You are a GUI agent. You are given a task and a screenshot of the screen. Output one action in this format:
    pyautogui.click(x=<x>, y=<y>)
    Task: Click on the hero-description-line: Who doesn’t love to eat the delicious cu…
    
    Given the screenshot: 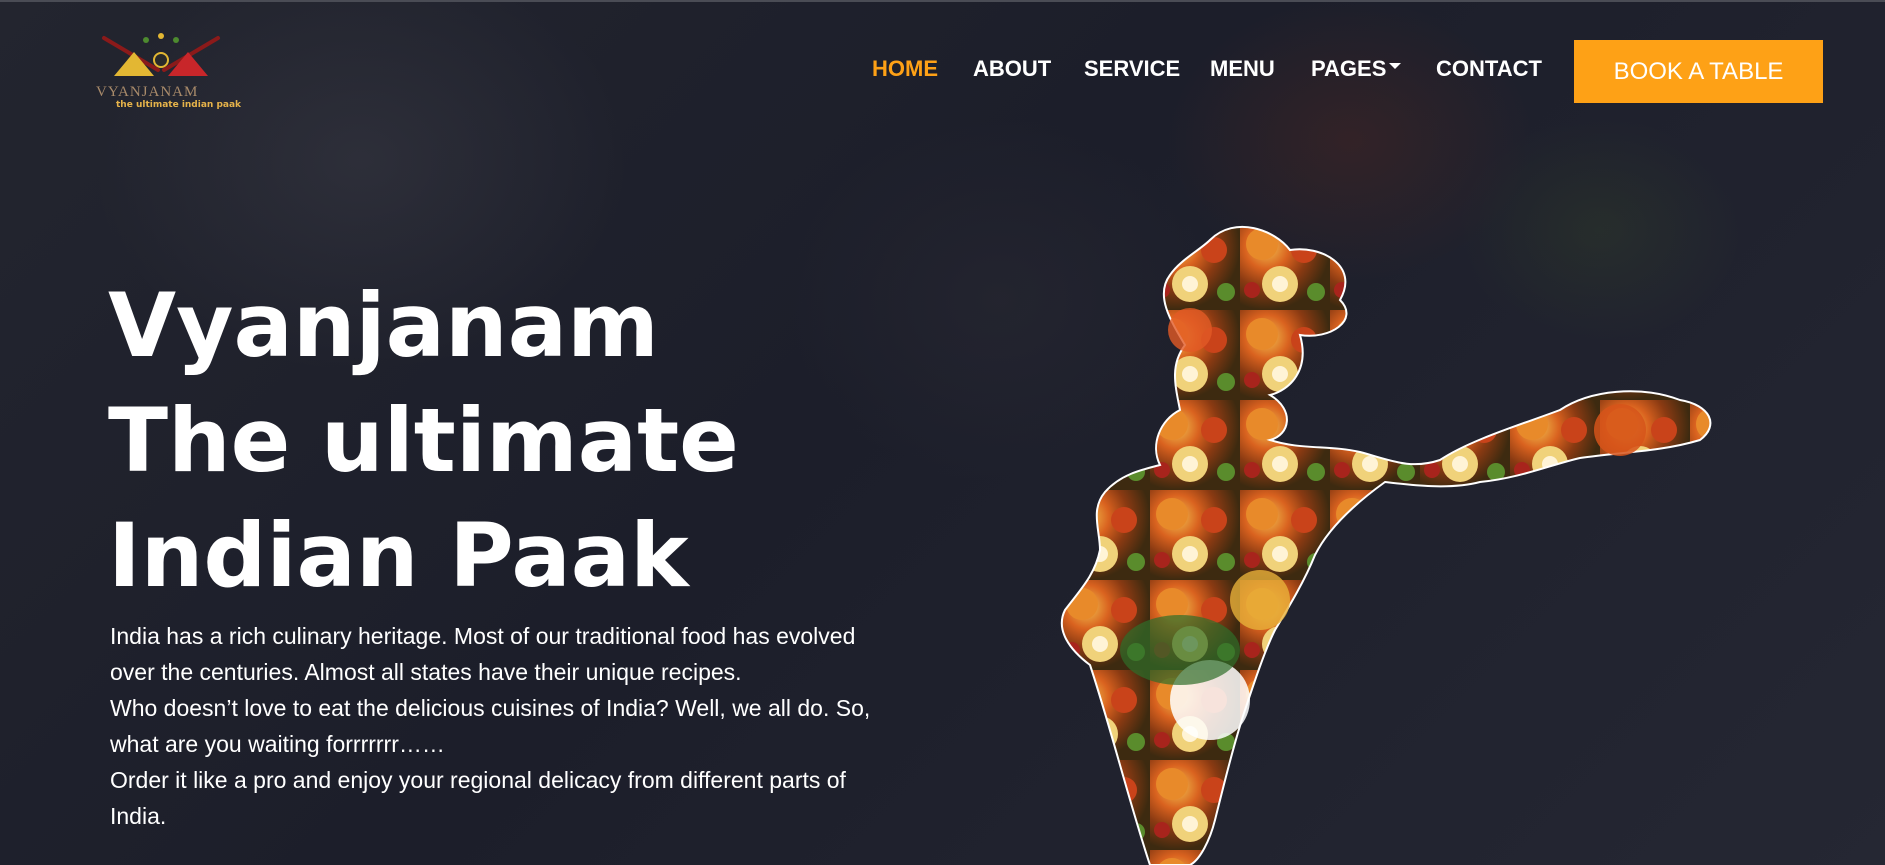 What is the action you would take?
    pyautogui.click(x=490, y=708)
    